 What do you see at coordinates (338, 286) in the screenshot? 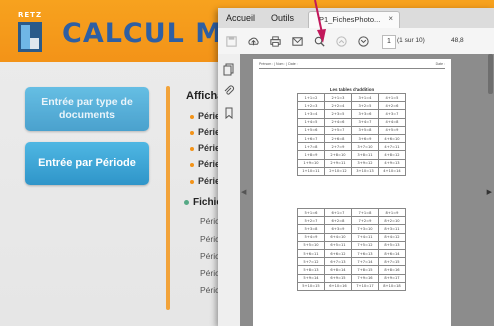
I see `table-cell: 6+10=16` at bounding box center [338, 286].